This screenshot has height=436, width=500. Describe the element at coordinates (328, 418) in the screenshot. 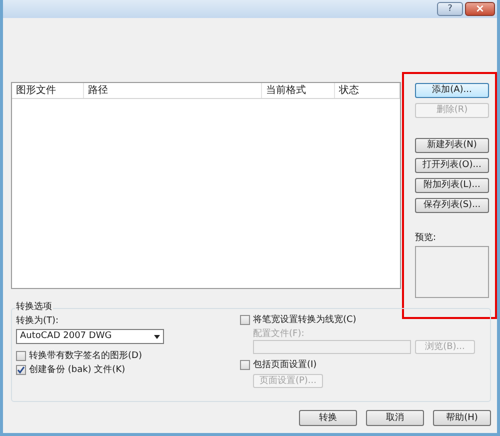

I see `dialog-button: 转换` at that location.